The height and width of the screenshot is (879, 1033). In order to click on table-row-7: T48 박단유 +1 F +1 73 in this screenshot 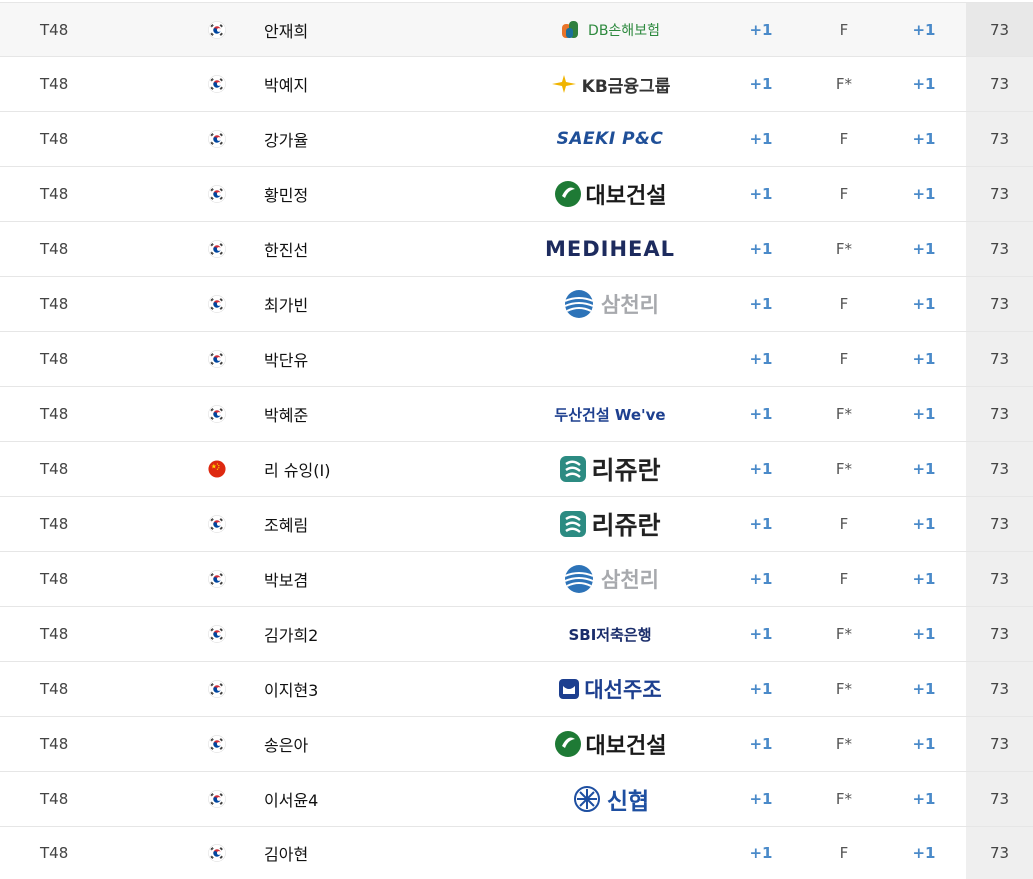, I will do `click(516, 359)`.